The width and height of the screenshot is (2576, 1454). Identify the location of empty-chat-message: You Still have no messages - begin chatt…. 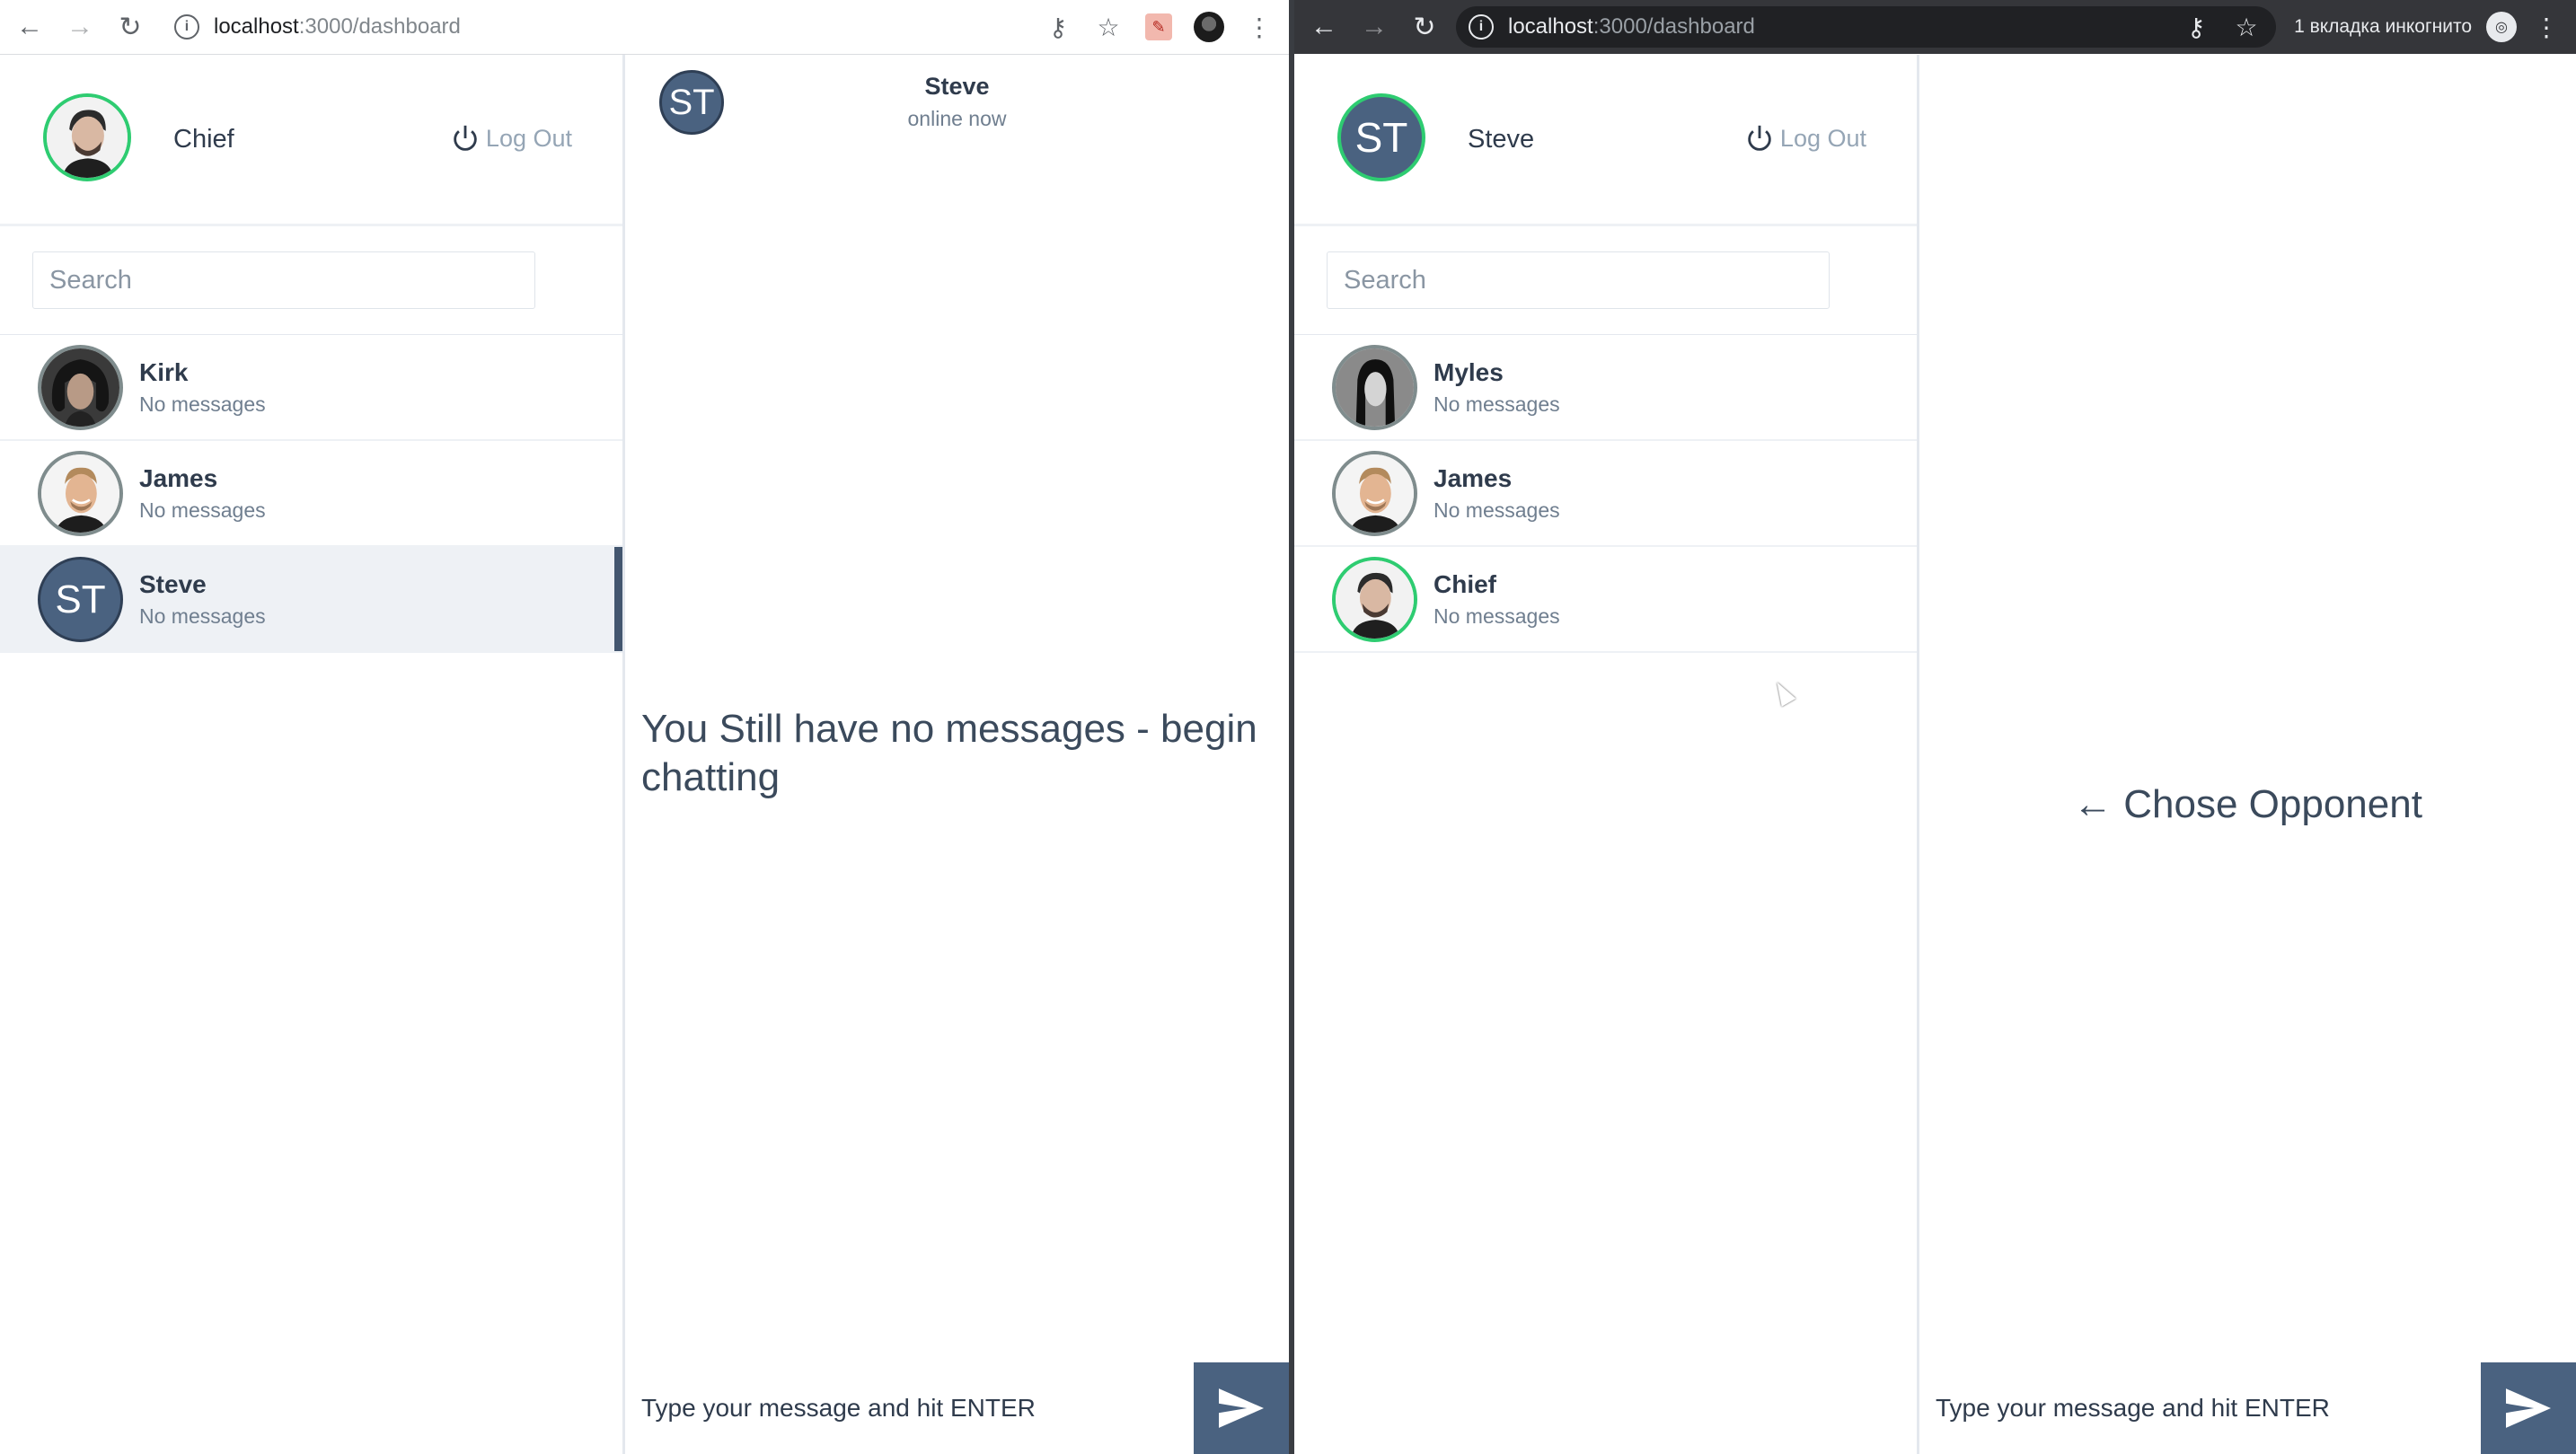
(949, 753).